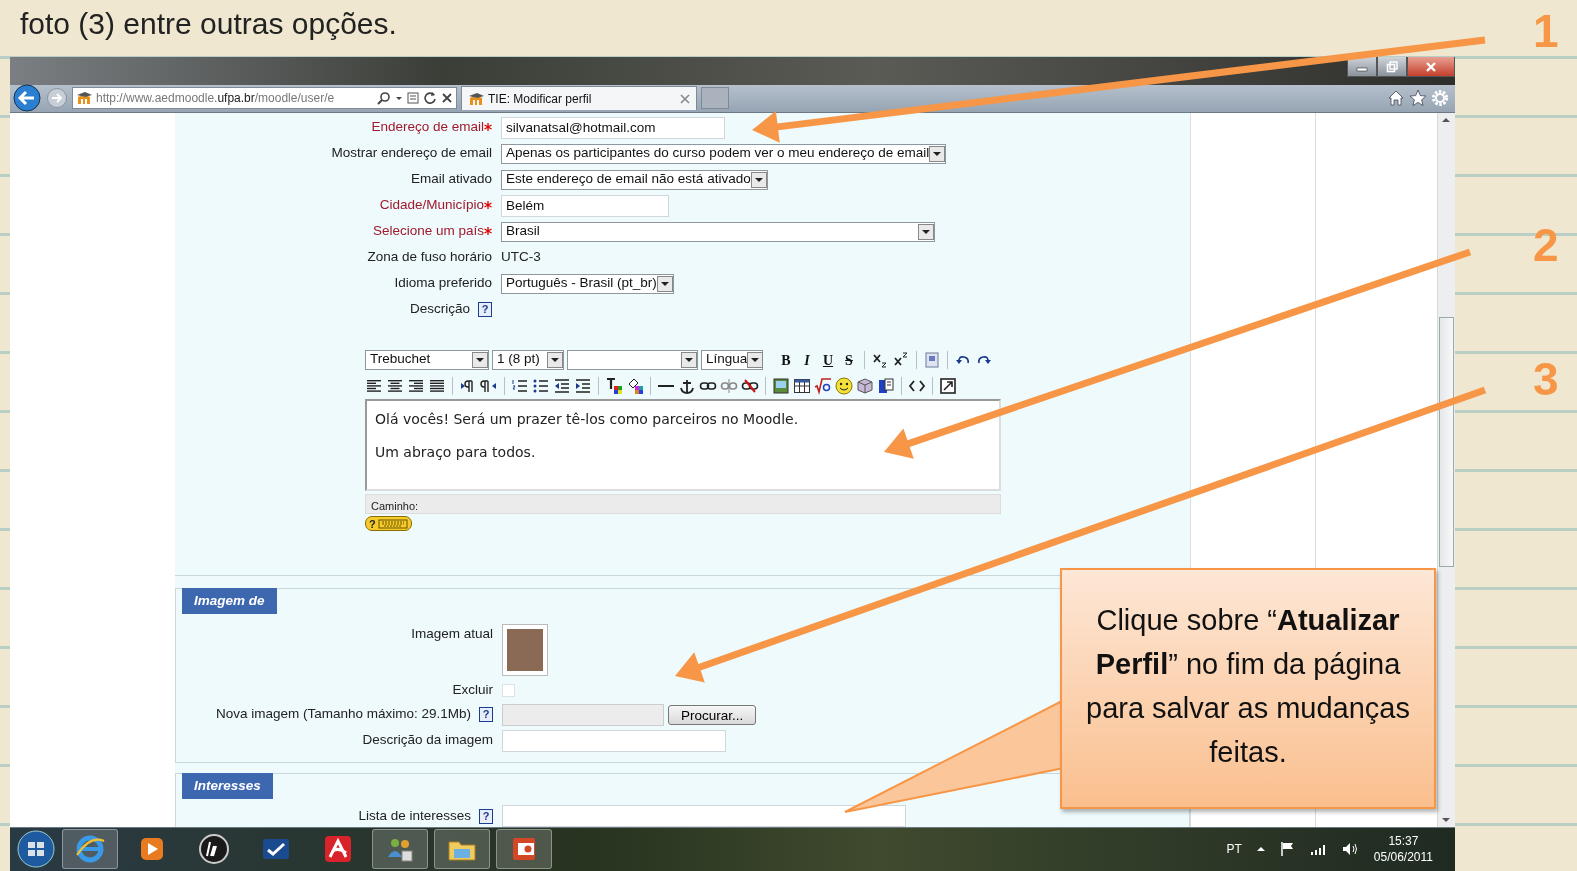 This screenshot has width=1577, height=871. What do you see at coordinates (632, 359) in the screenshot?
I see `dropdown` at bounding box center [632, 359].